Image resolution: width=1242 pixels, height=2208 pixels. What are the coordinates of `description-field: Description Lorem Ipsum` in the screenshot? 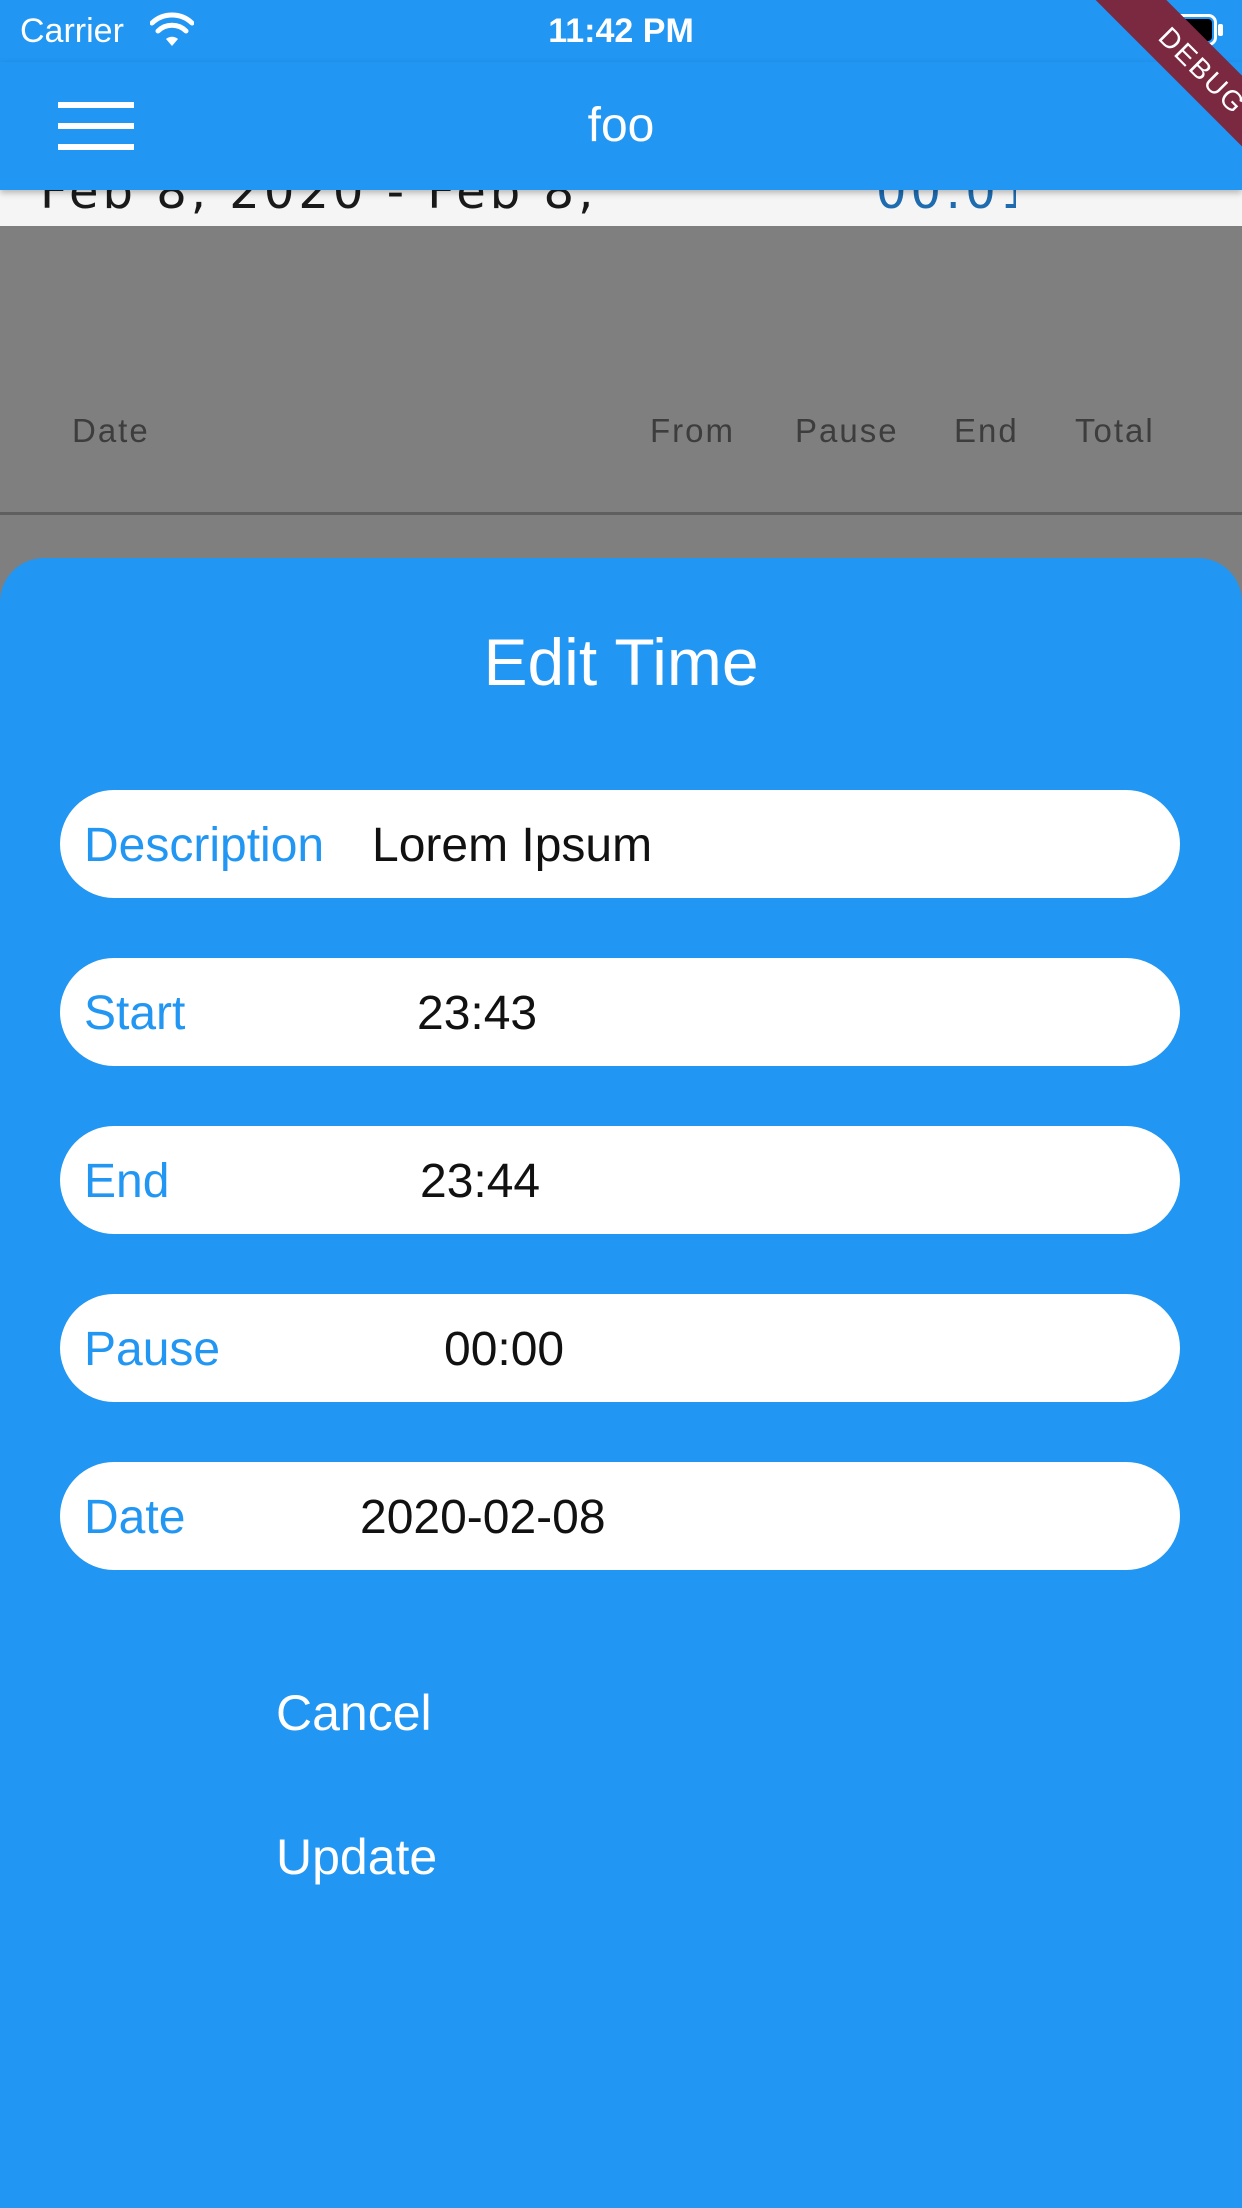 It's located at (620, 844).